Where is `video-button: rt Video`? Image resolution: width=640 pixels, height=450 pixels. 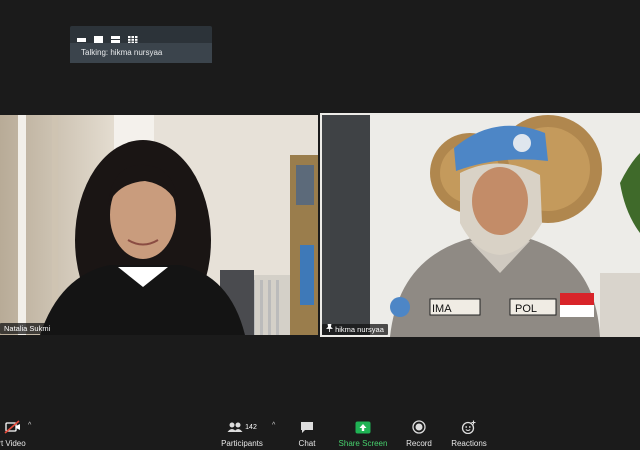
video-button: rt Video is located at coordinates (21, 429).